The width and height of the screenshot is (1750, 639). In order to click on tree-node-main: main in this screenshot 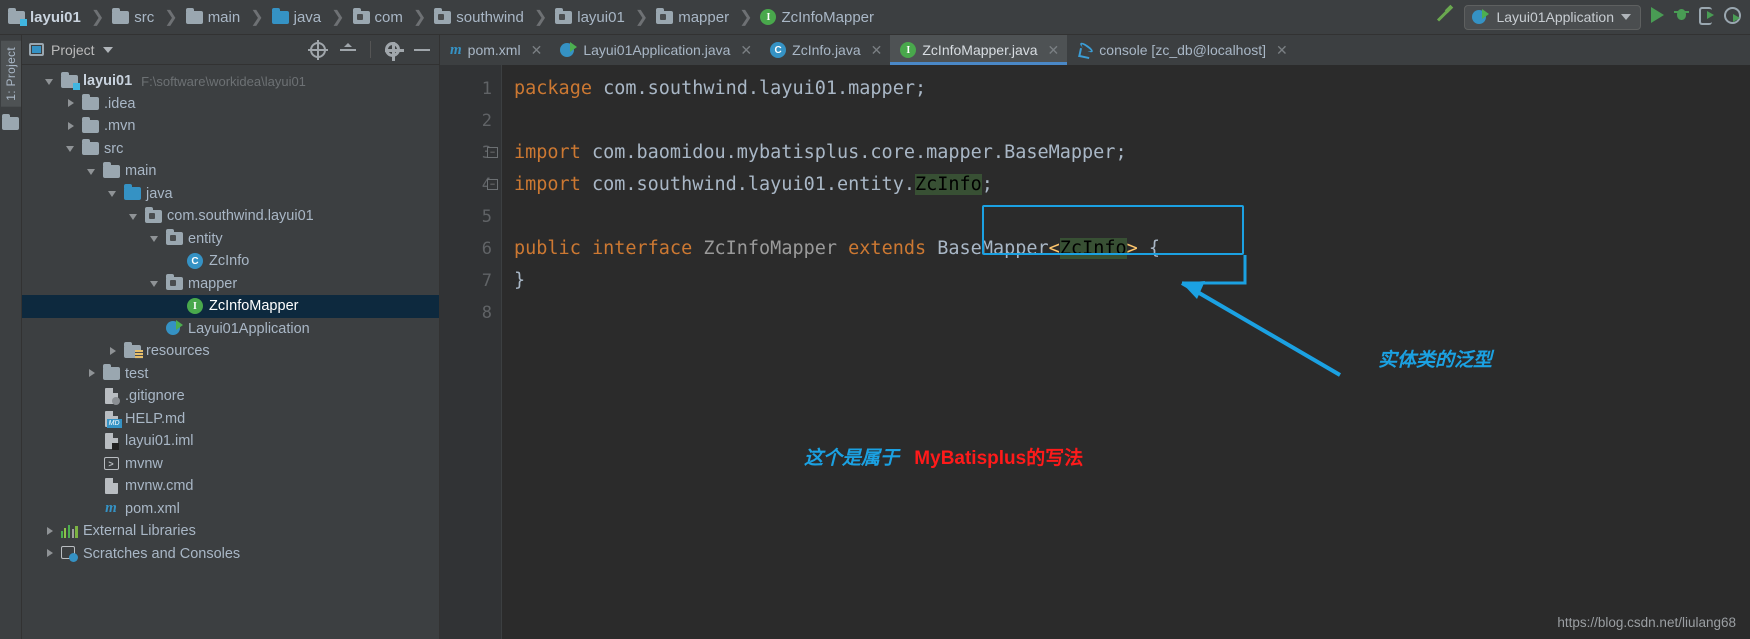, I will do `click(230, 171)`.